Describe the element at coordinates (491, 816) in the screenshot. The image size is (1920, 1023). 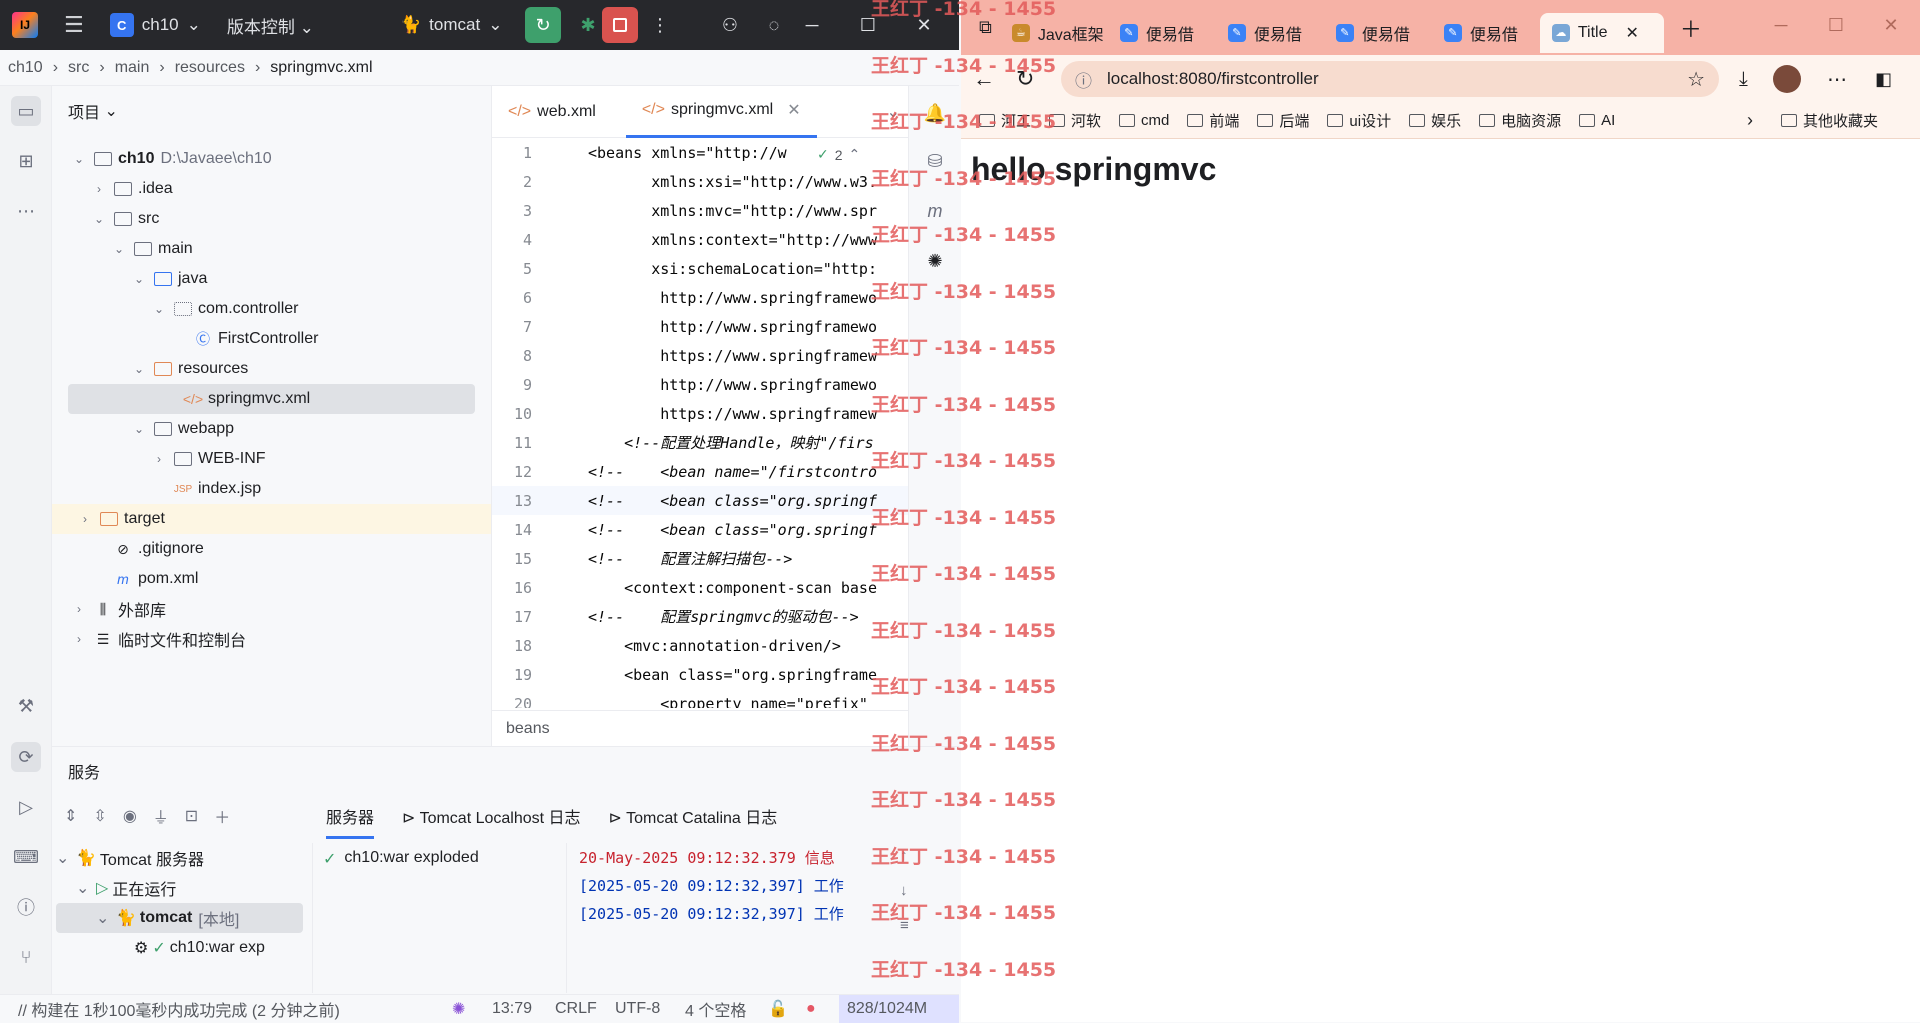
I see `tab-localhost-log: ⊳ Tomcat Localhost 日志` at that location.